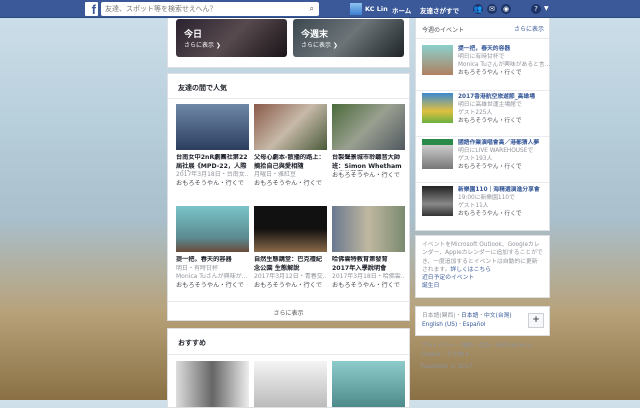  I want to click on language-option: English (US), so click(439, 325).